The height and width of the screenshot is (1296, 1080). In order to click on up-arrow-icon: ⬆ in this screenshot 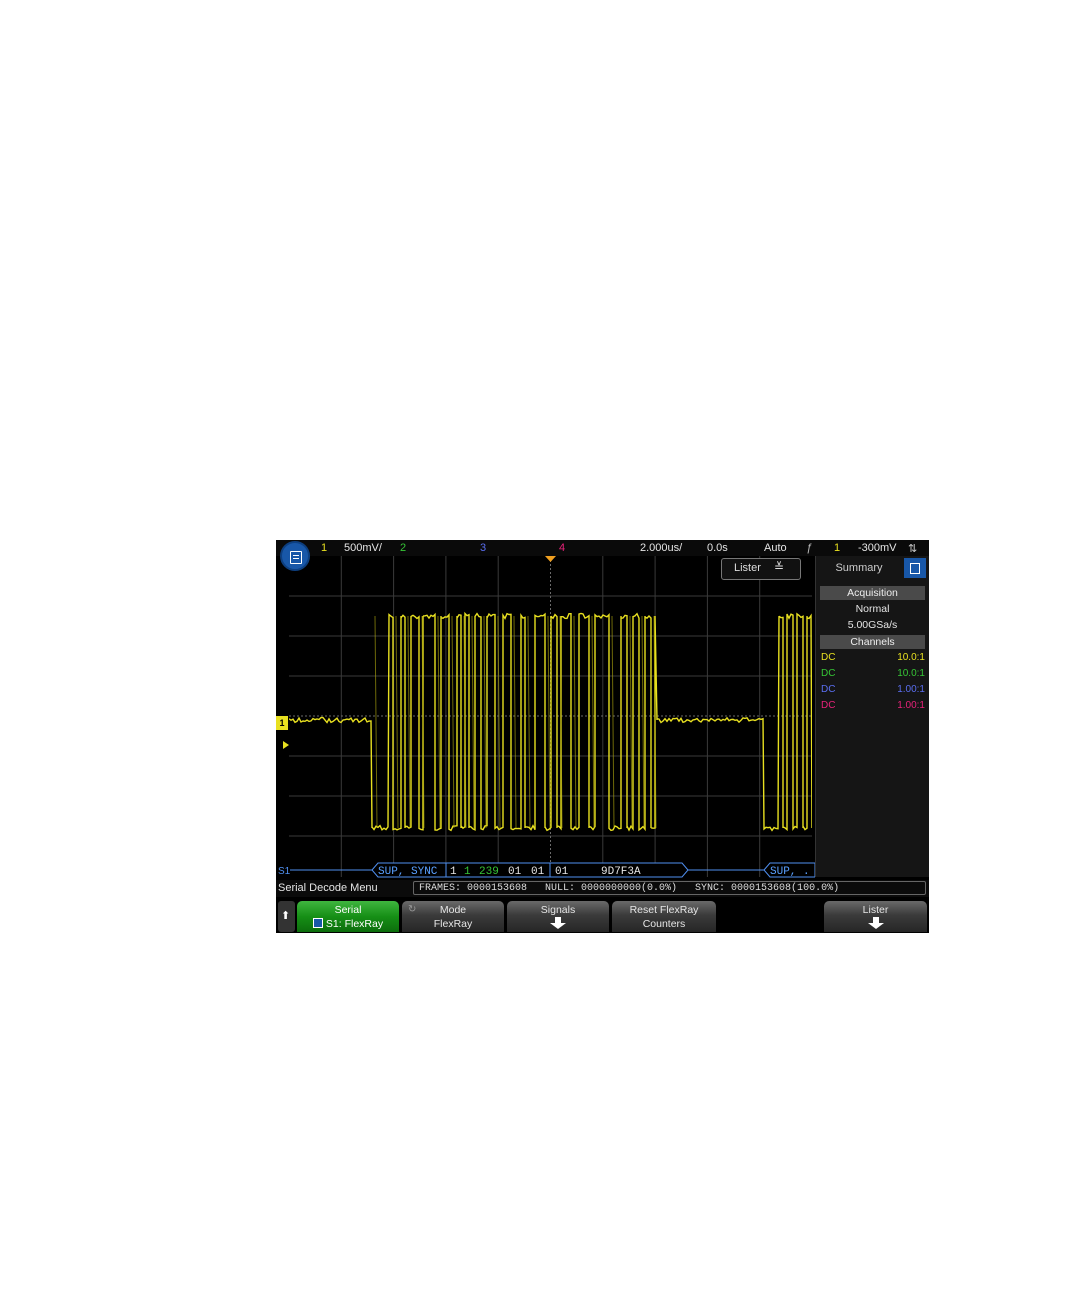, I will do `click(286, 916)`.